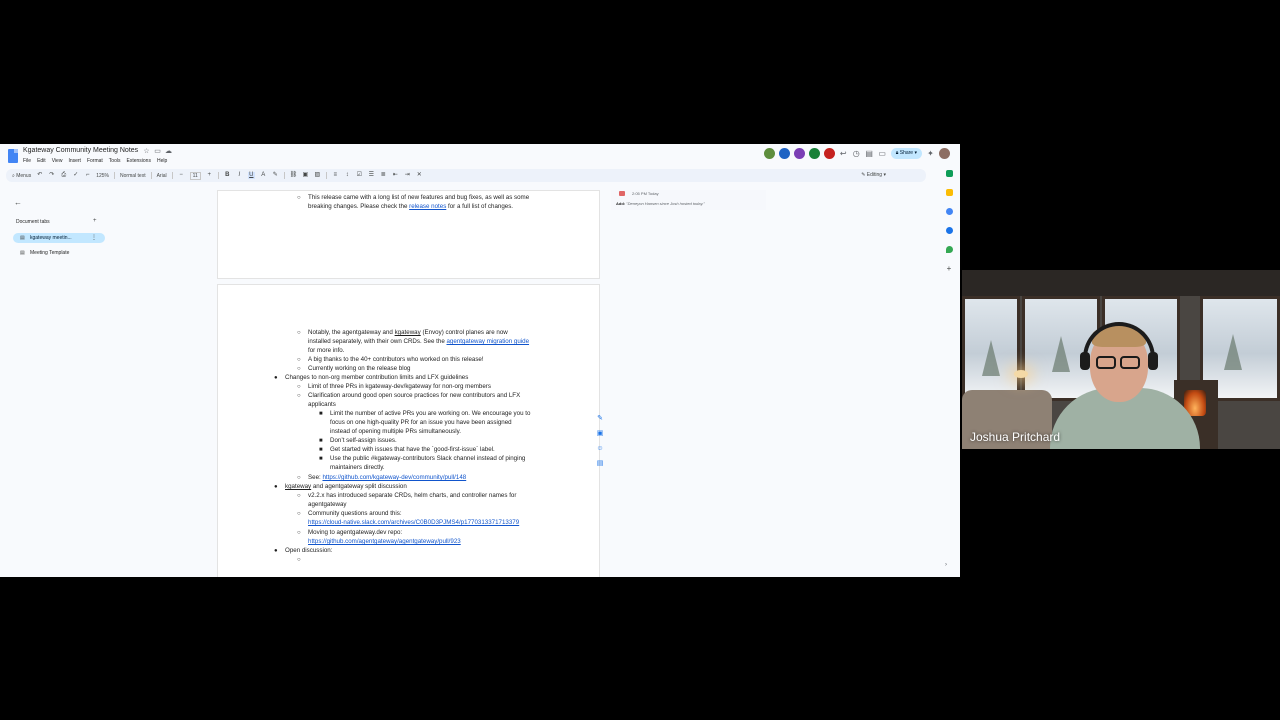 The width and height of the screenshot is (1280, 720). Describe the element at coordinates (347, 175) in the screenshot. I see `line-spacing-icon: ↕` at that location.